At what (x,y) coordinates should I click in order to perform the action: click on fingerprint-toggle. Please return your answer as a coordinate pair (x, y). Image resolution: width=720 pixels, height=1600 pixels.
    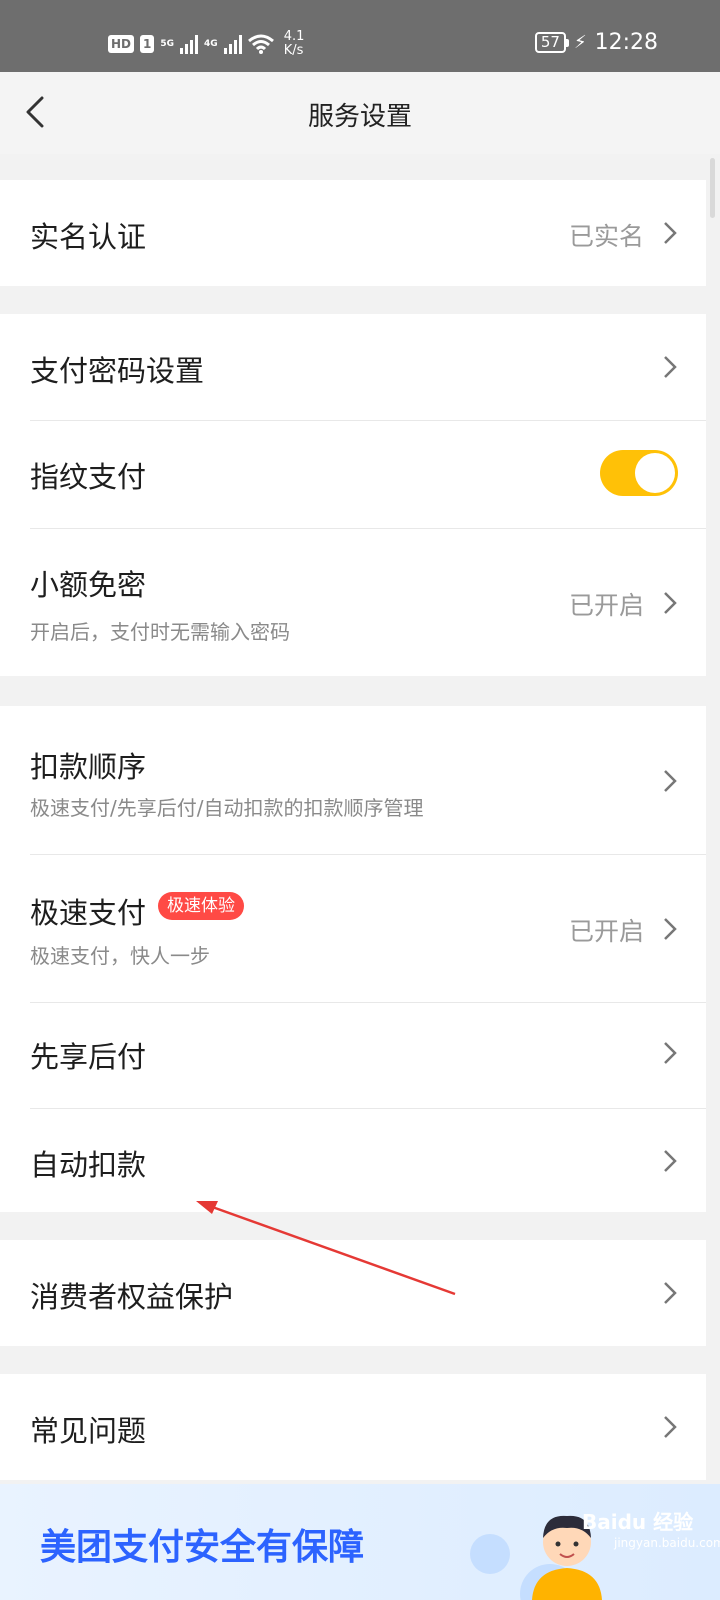
    Looking at the image, I should click on (639, 473).